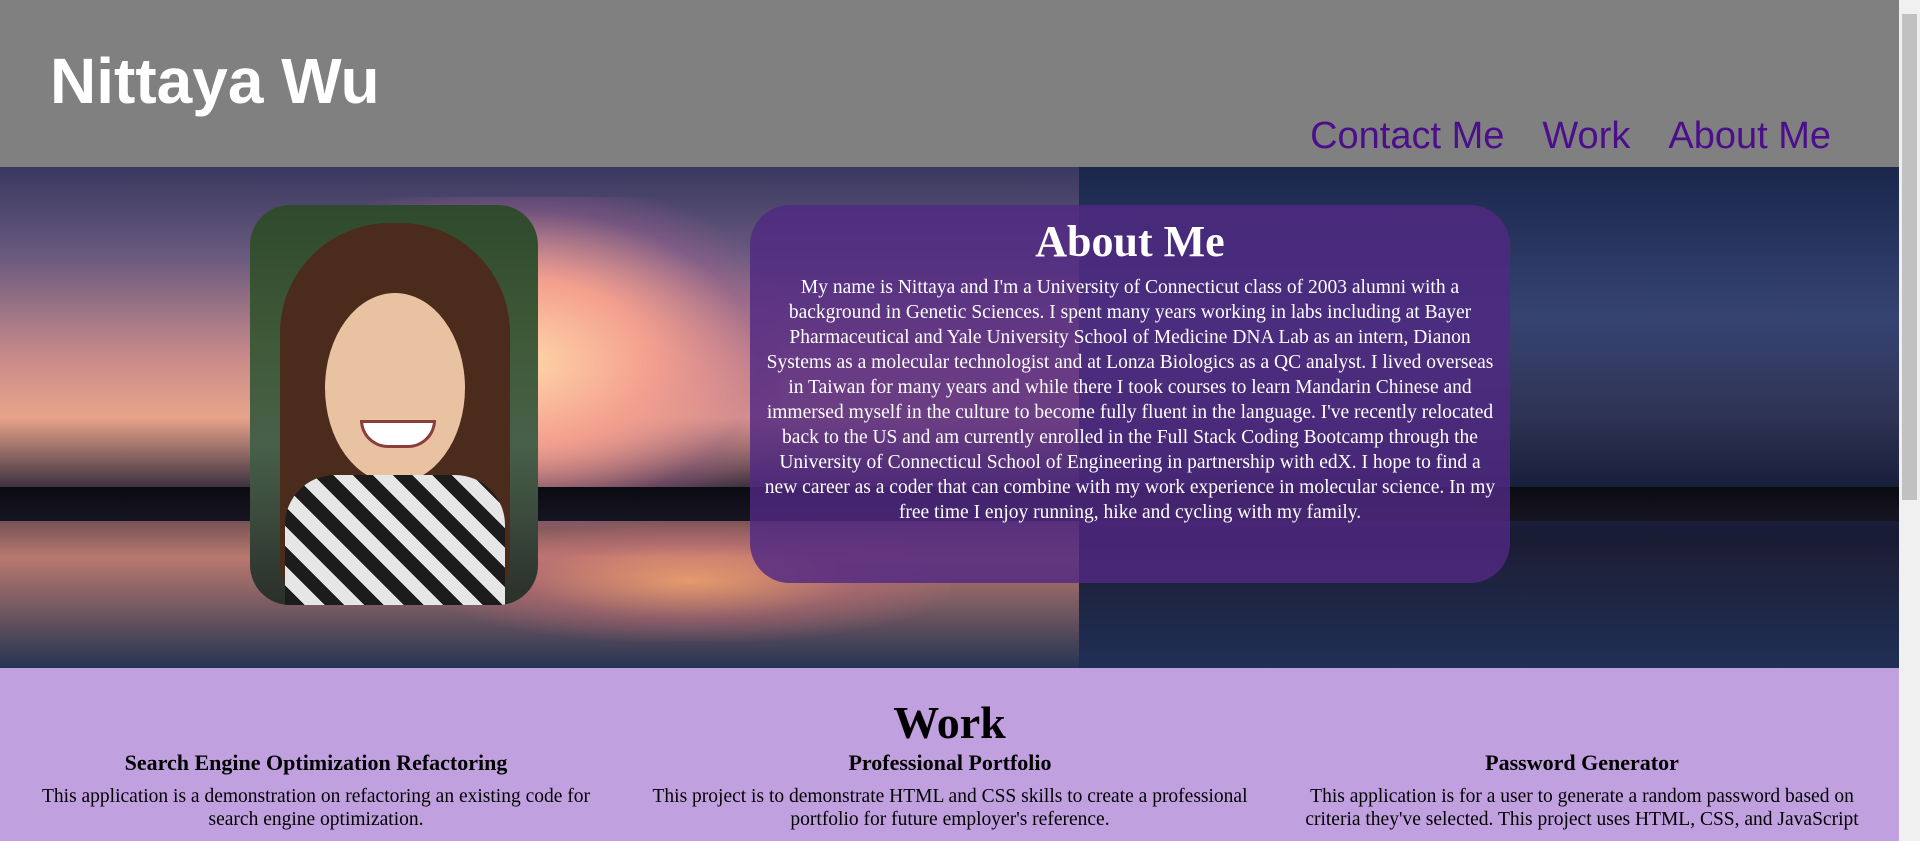  What do you see at coordinates (1407, 136) in the screenshot?
I see `nav-link-contact-me: Contact Me` at bounding box center [1407, 136].